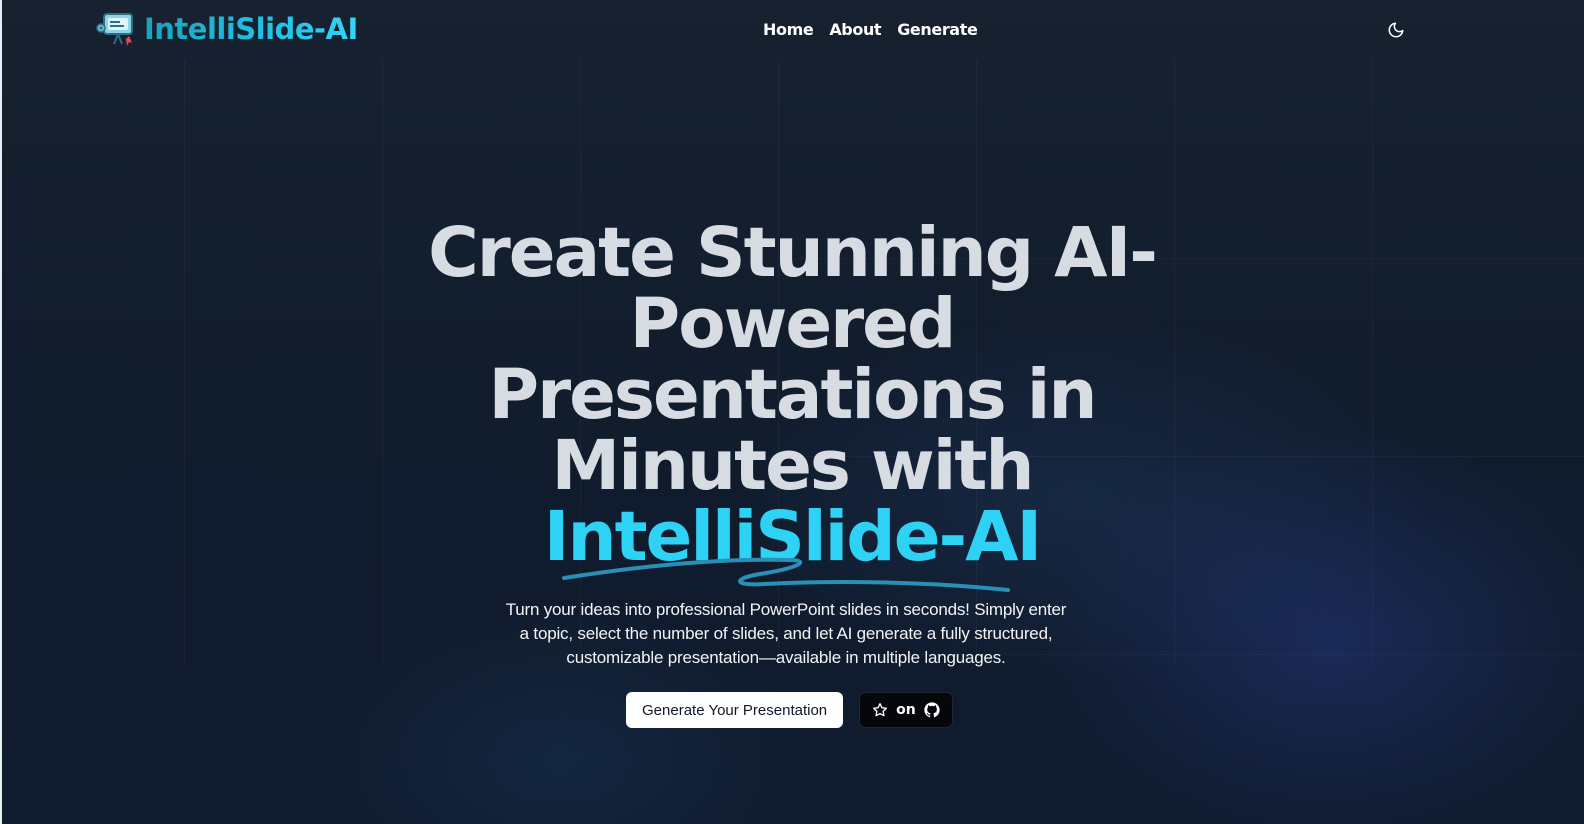 This screenshot has height=824, width=1584. What do you see at coordinates (937, 29) in the screenshot?
I see `nav-generate: Generate` at bounding box center [937, 29].